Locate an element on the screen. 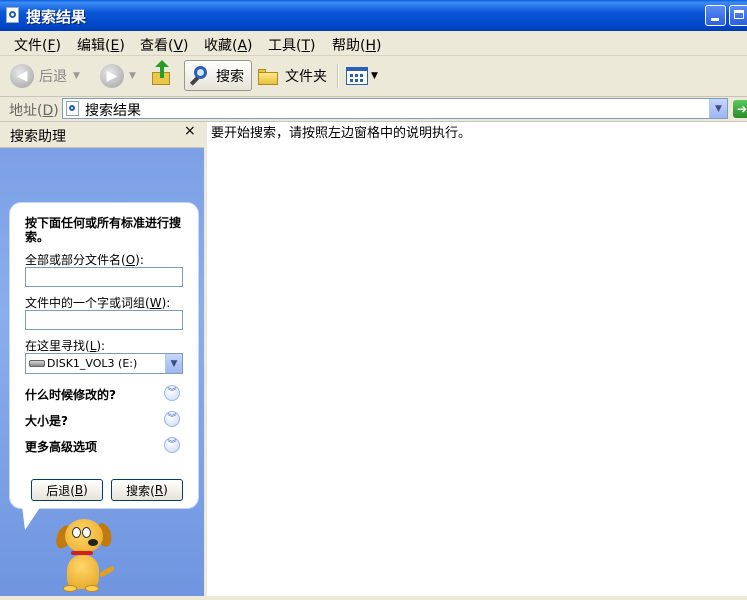 The height and width of the screenshot is (600, 747). views-icon is located at coordinates (357, 75).